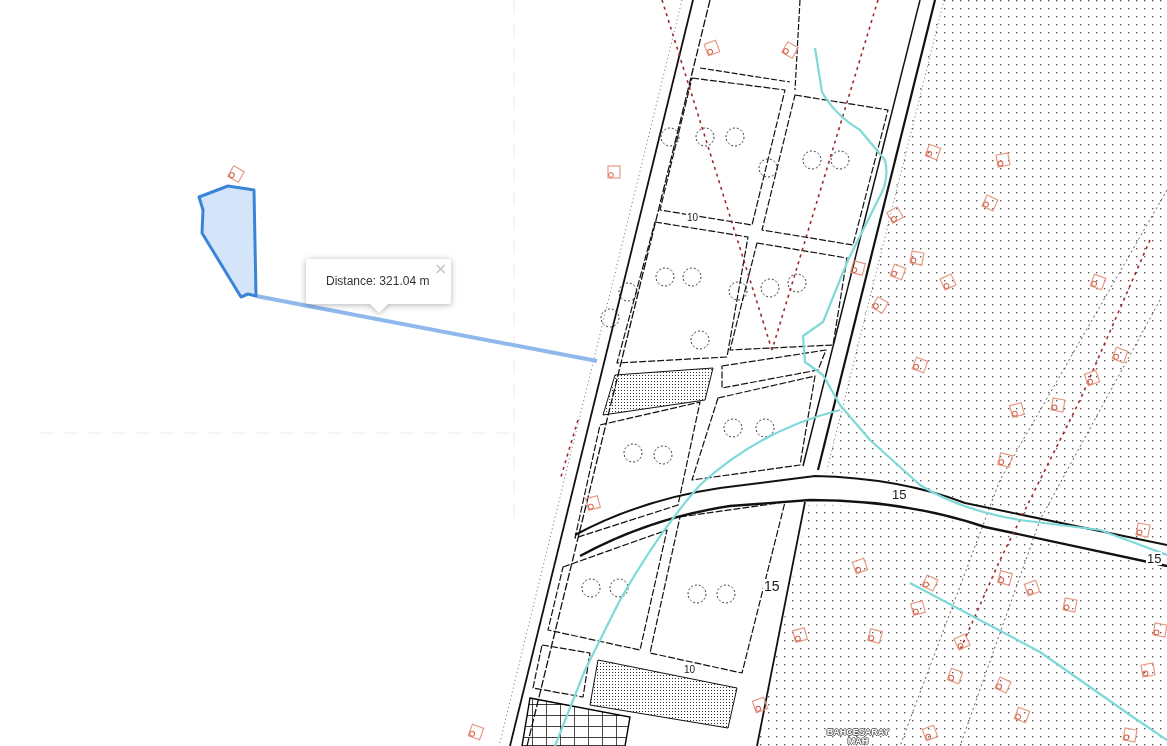 The height and width of the screenshot is (746, 1167). I want to click on distance-text: Distance: 321.04 m, so click(378, 281).